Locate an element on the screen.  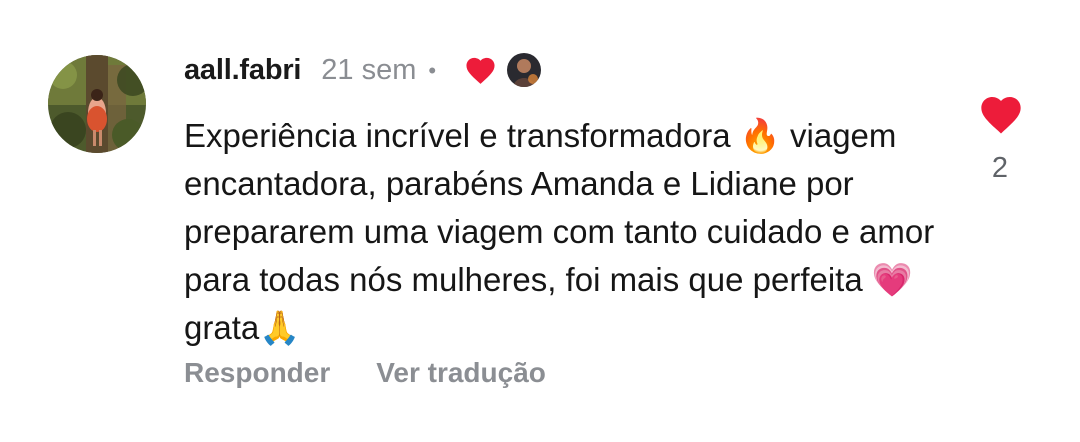
author-avatar-icon is located at coordinates (524, 70).